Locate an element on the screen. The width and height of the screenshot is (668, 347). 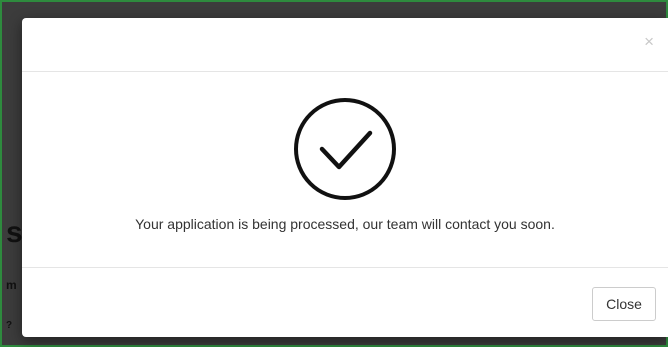
background-text-fragment: m is located at coordinates (11, 285).